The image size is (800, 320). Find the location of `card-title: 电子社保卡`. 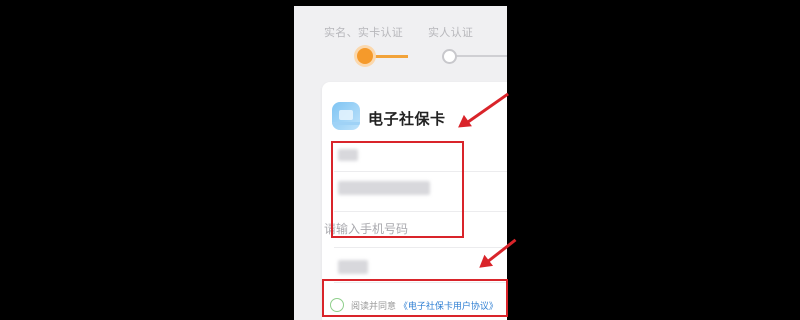

card-title: 电子社保卡 is located at coordinates (407, 119).